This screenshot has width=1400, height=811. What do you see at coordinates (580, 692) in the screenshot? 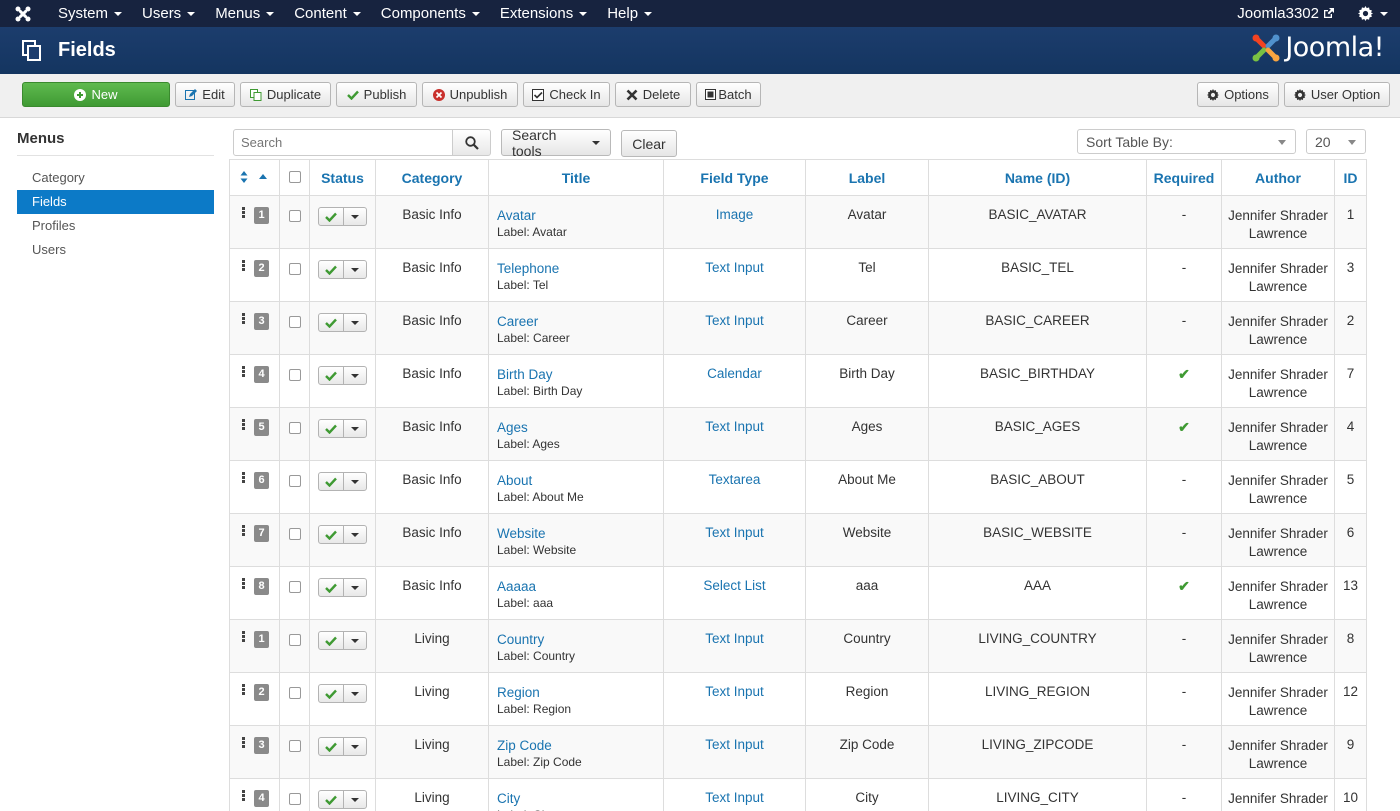
I see `title-link: Region` at bounding box center [580, 692].